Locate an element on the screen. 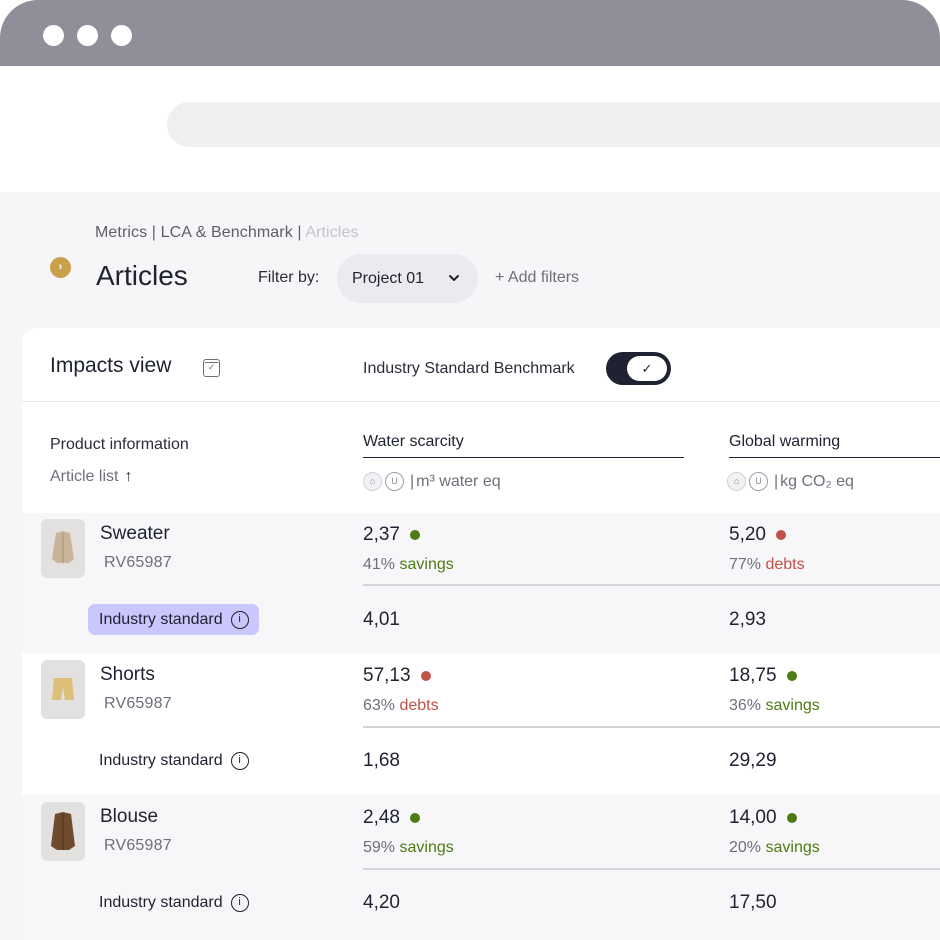 The width and height of the screenshot is (940, 940). standard-water-value: 4,01 is located at coordinates (381, 619).